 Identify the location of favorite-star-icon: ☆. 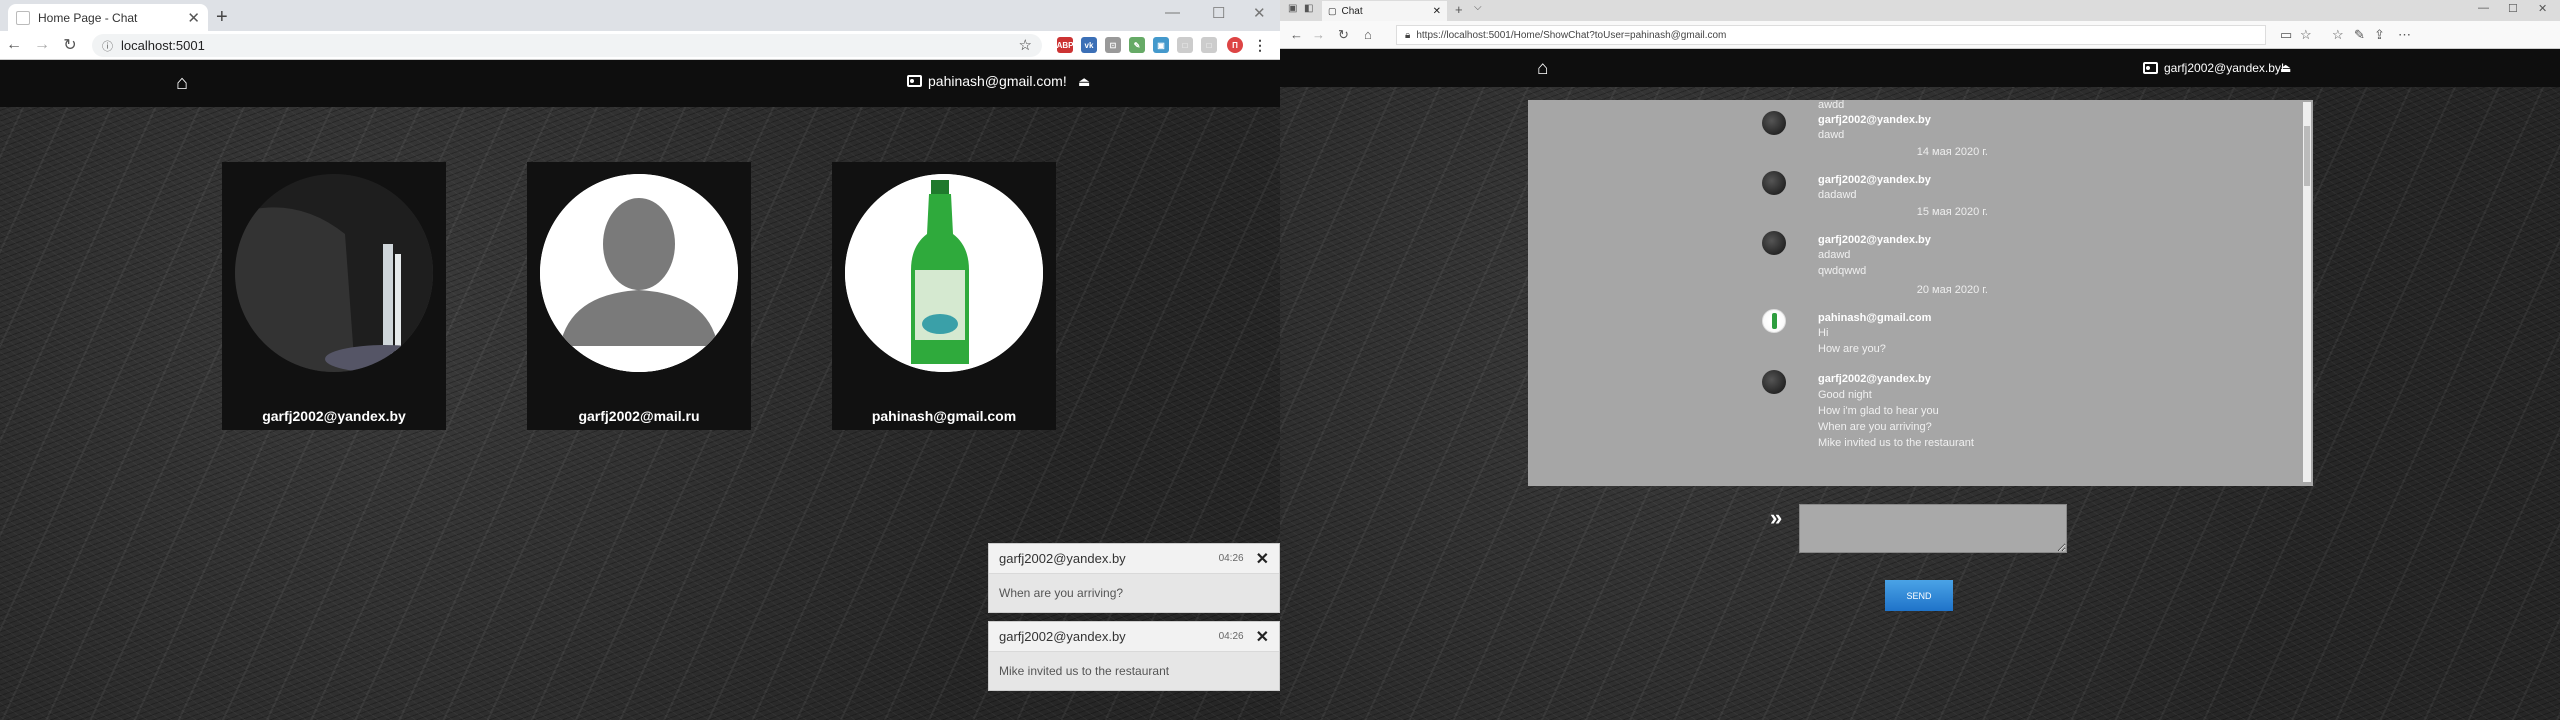
(2306, 35).